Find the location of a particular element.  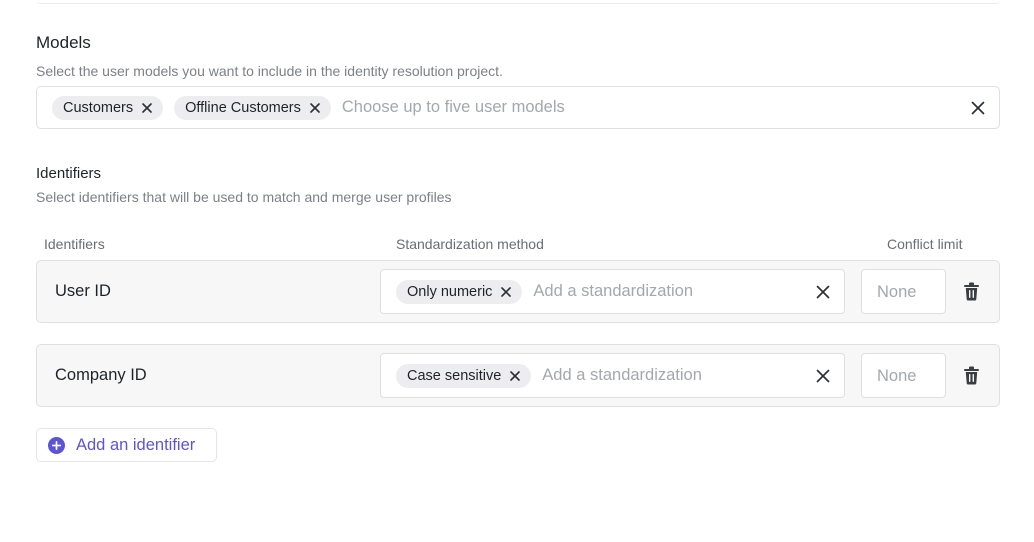

previous-section-edge is located at coordinates (518, 2).